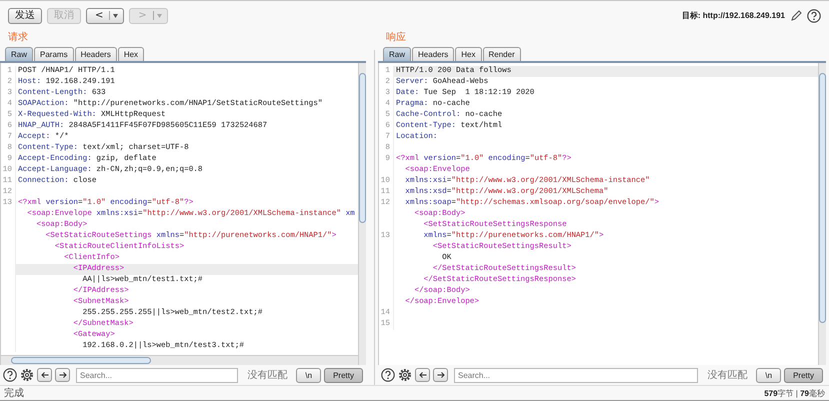  What do you see at coordinates (54, 54) in the screenshot?
I see `tab: Params` at bounding box center [54, 54].